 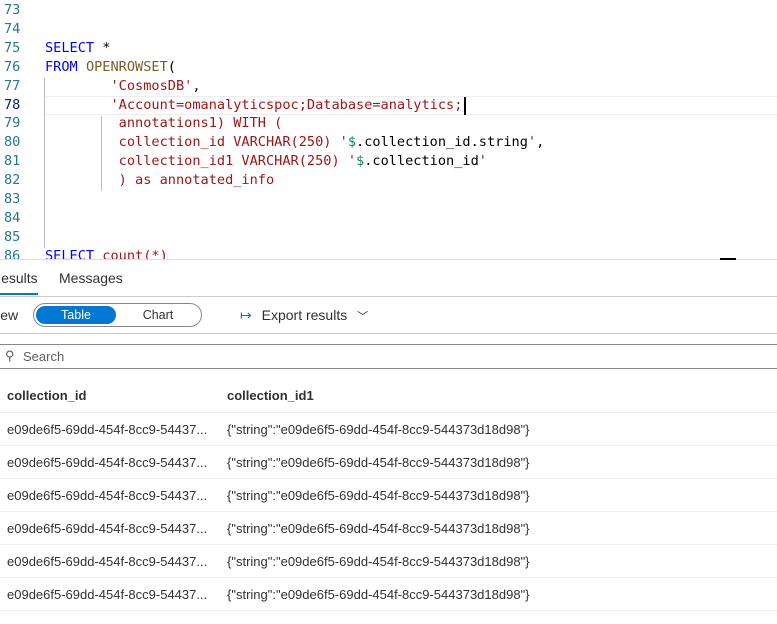 What do you see at coordinates (363, 317) in the screenshot?
I see `chevron-down-icon: ﹀` at bounding box center [363, 317].